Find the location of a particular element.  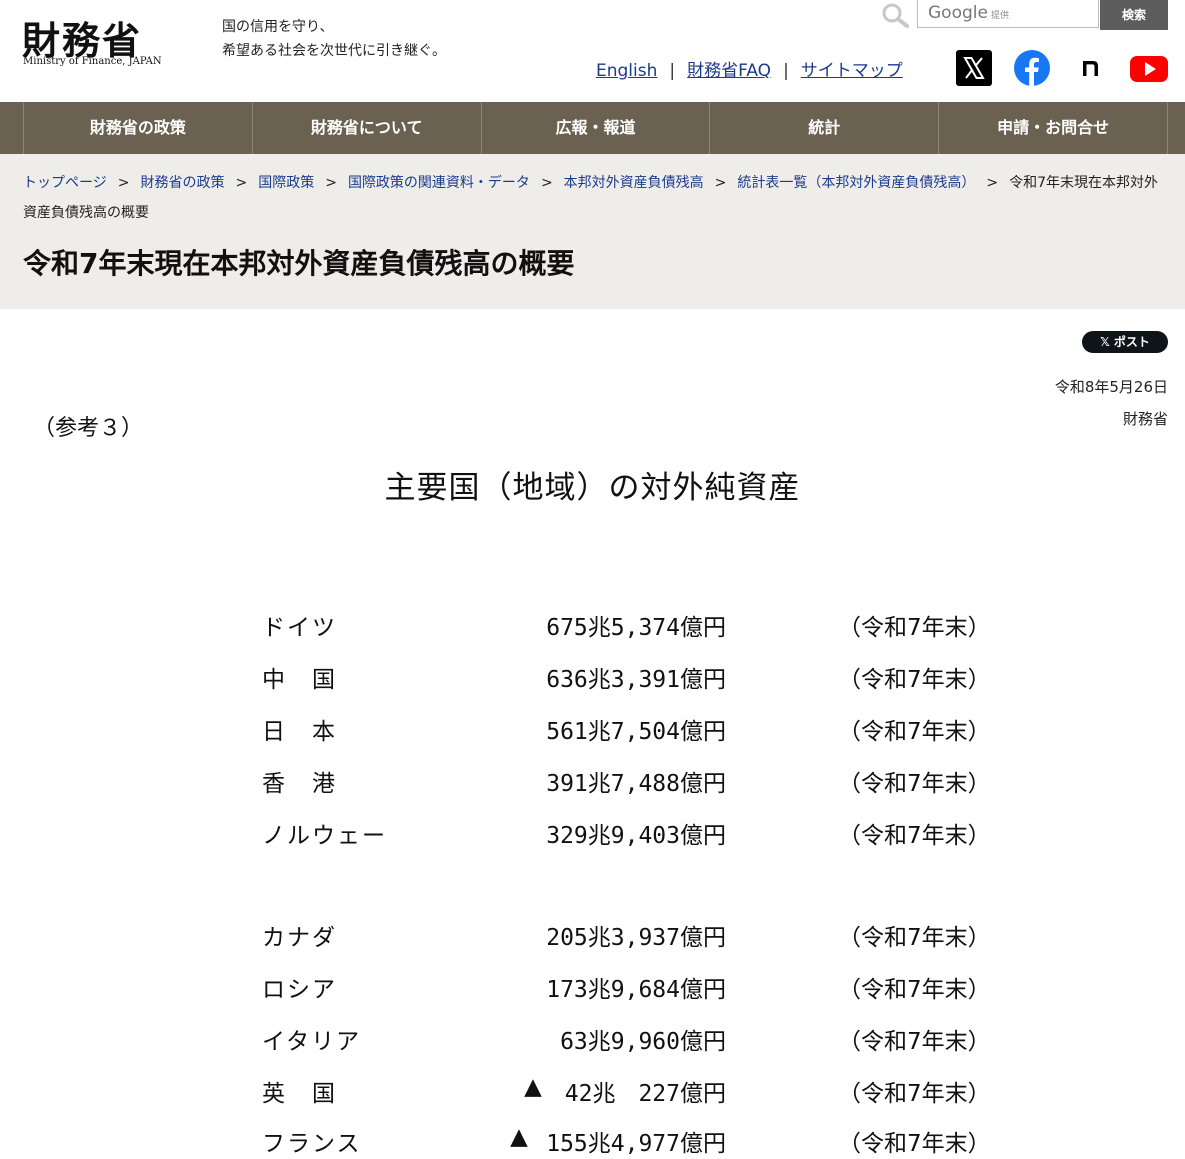

note-icon is located at coordinates (1090, 68).